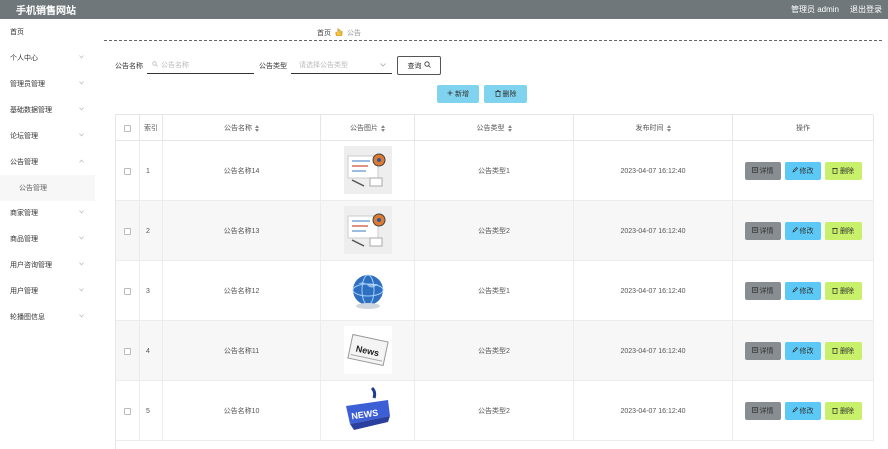 This screenshot has width=888, height=449. Describe the element at coordinates (462, 94) in the screenshot. I see `add-button-label: 新增` at that location.